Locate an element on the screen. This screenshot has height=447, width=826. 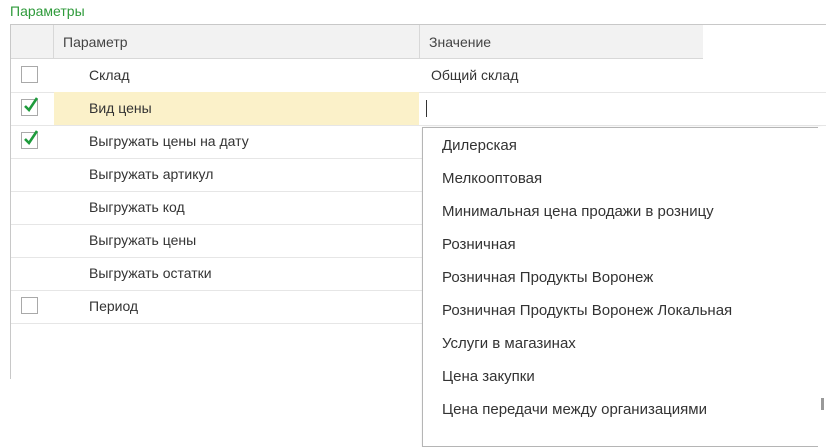
dropdown-option: Розничная is located at coordinates (479, 244).